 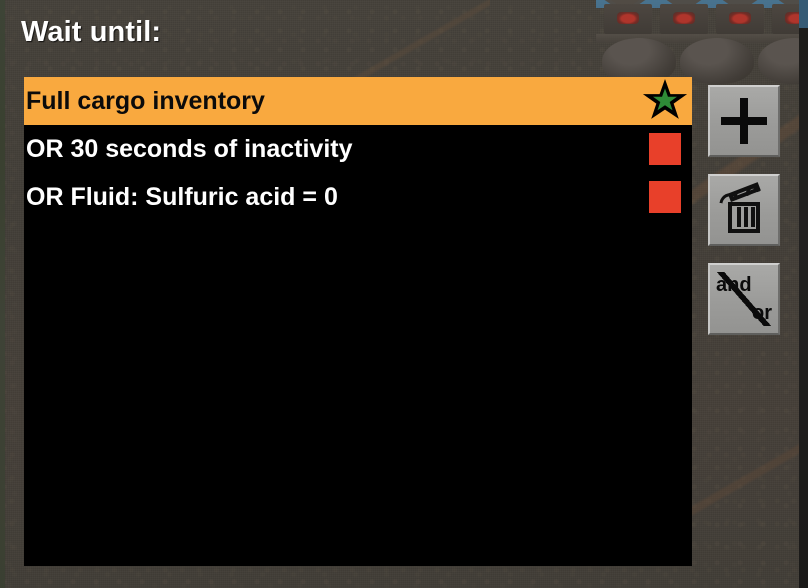 What do you see at coordinates (762, 313) in the screenshot?
I see `and-or-icon-or-label: or` at bounding box center [762, 313].